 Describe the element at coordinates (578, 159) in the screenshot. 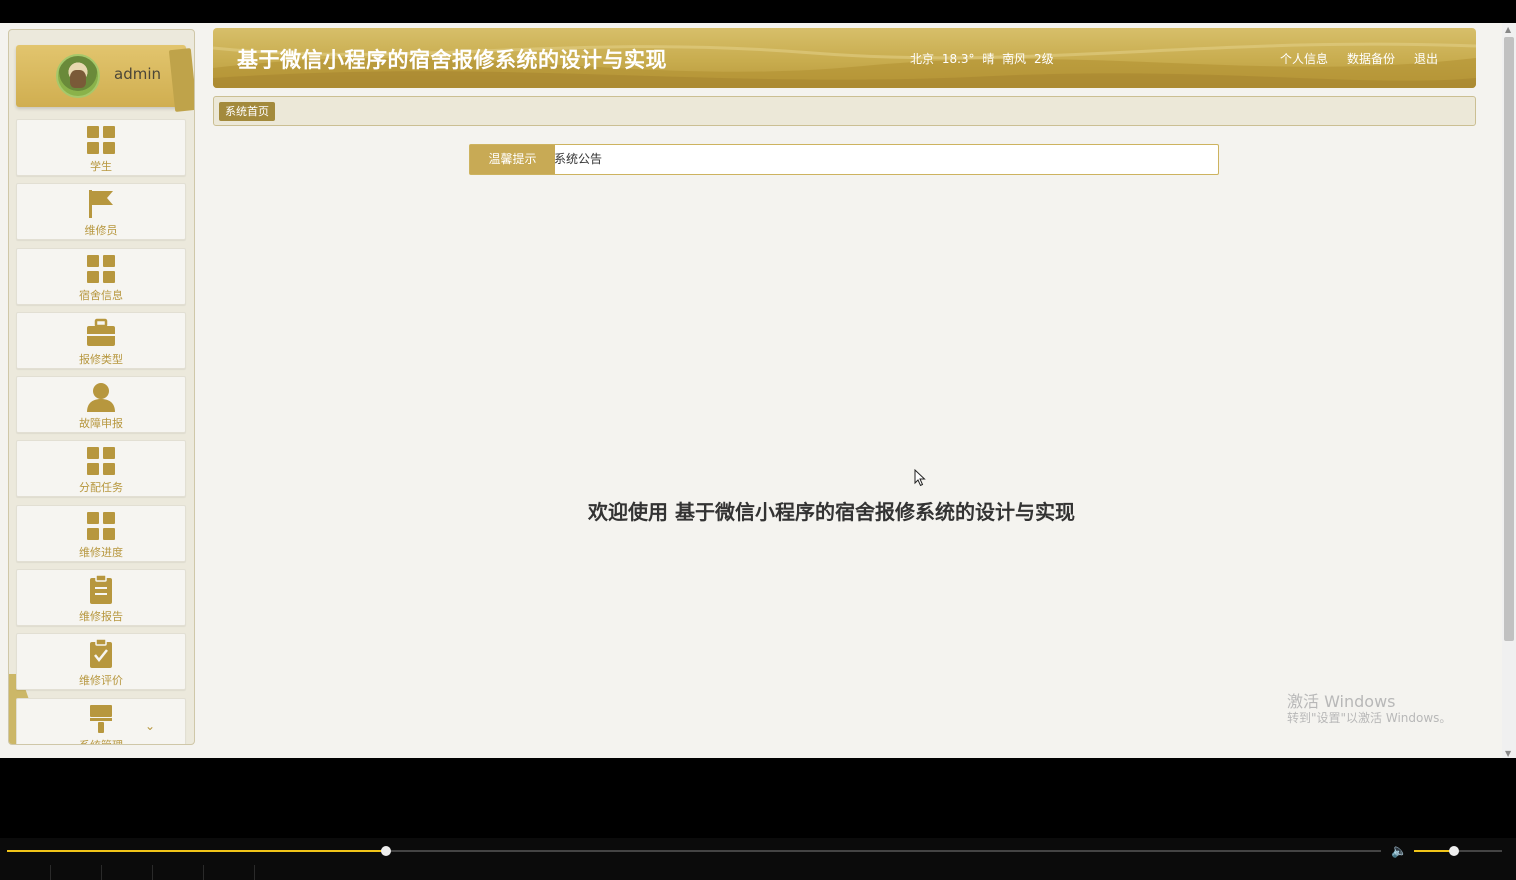

I see `notice-text: 系统公告` at that location.